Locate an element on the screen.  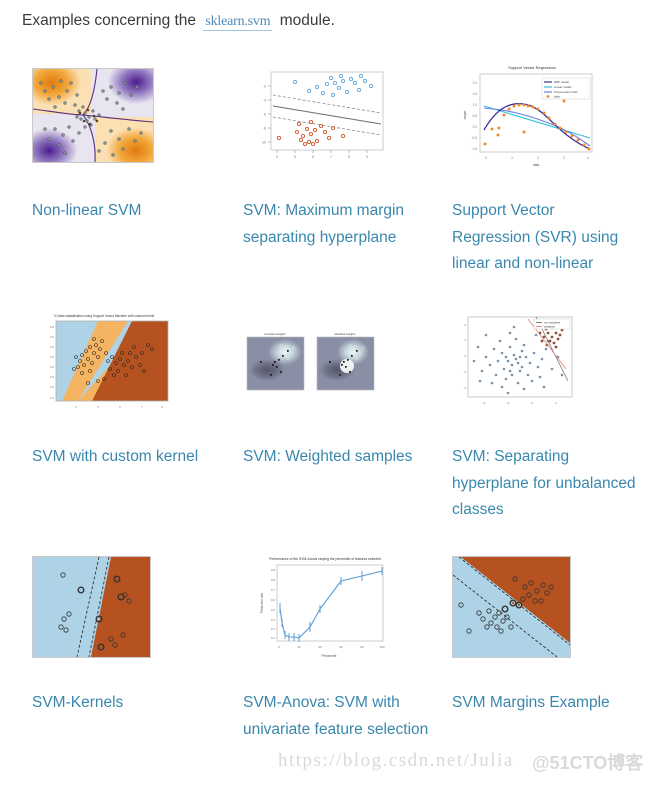
thumbnail-wrapper: -2 -4 -6 -8 -10 4 5 6 7 8 9 is located at coordinates (343, 115).